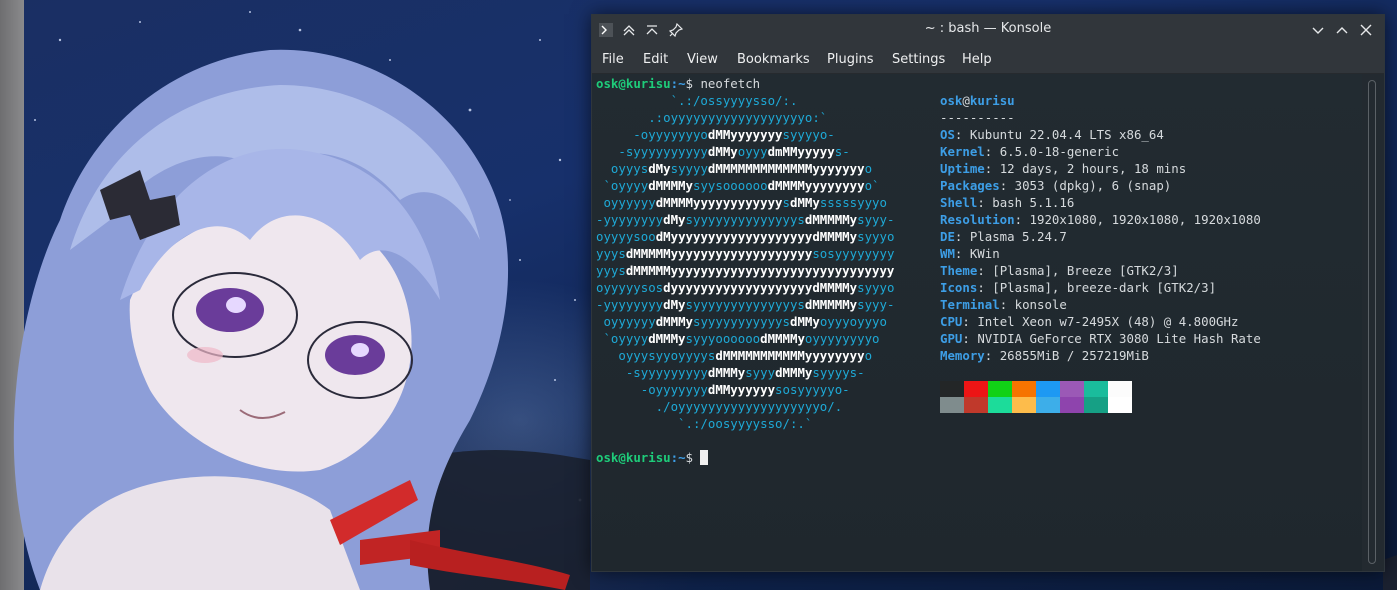 Image resolution: width=1397 pixels, height=590 pixels. Describe the element at coordinates (702, 59) in the screenshot. I see `menu-view: View` at that location.